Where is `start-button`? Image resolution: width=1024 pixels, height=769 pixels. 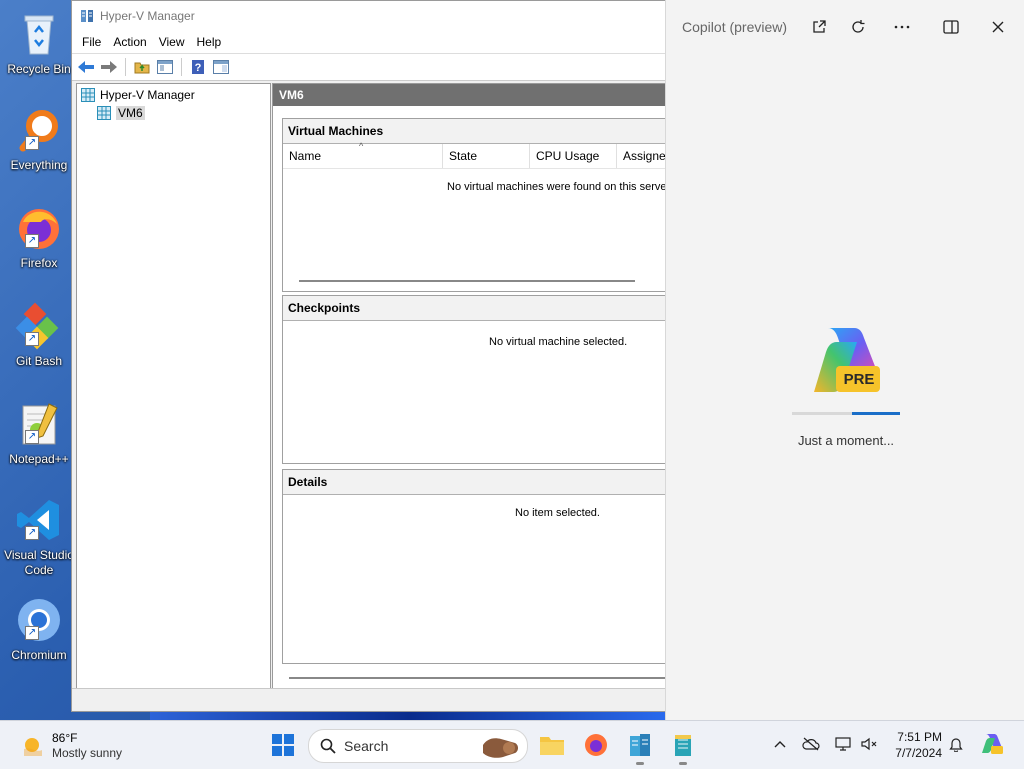
start-button is located at coordinates (283, 745).